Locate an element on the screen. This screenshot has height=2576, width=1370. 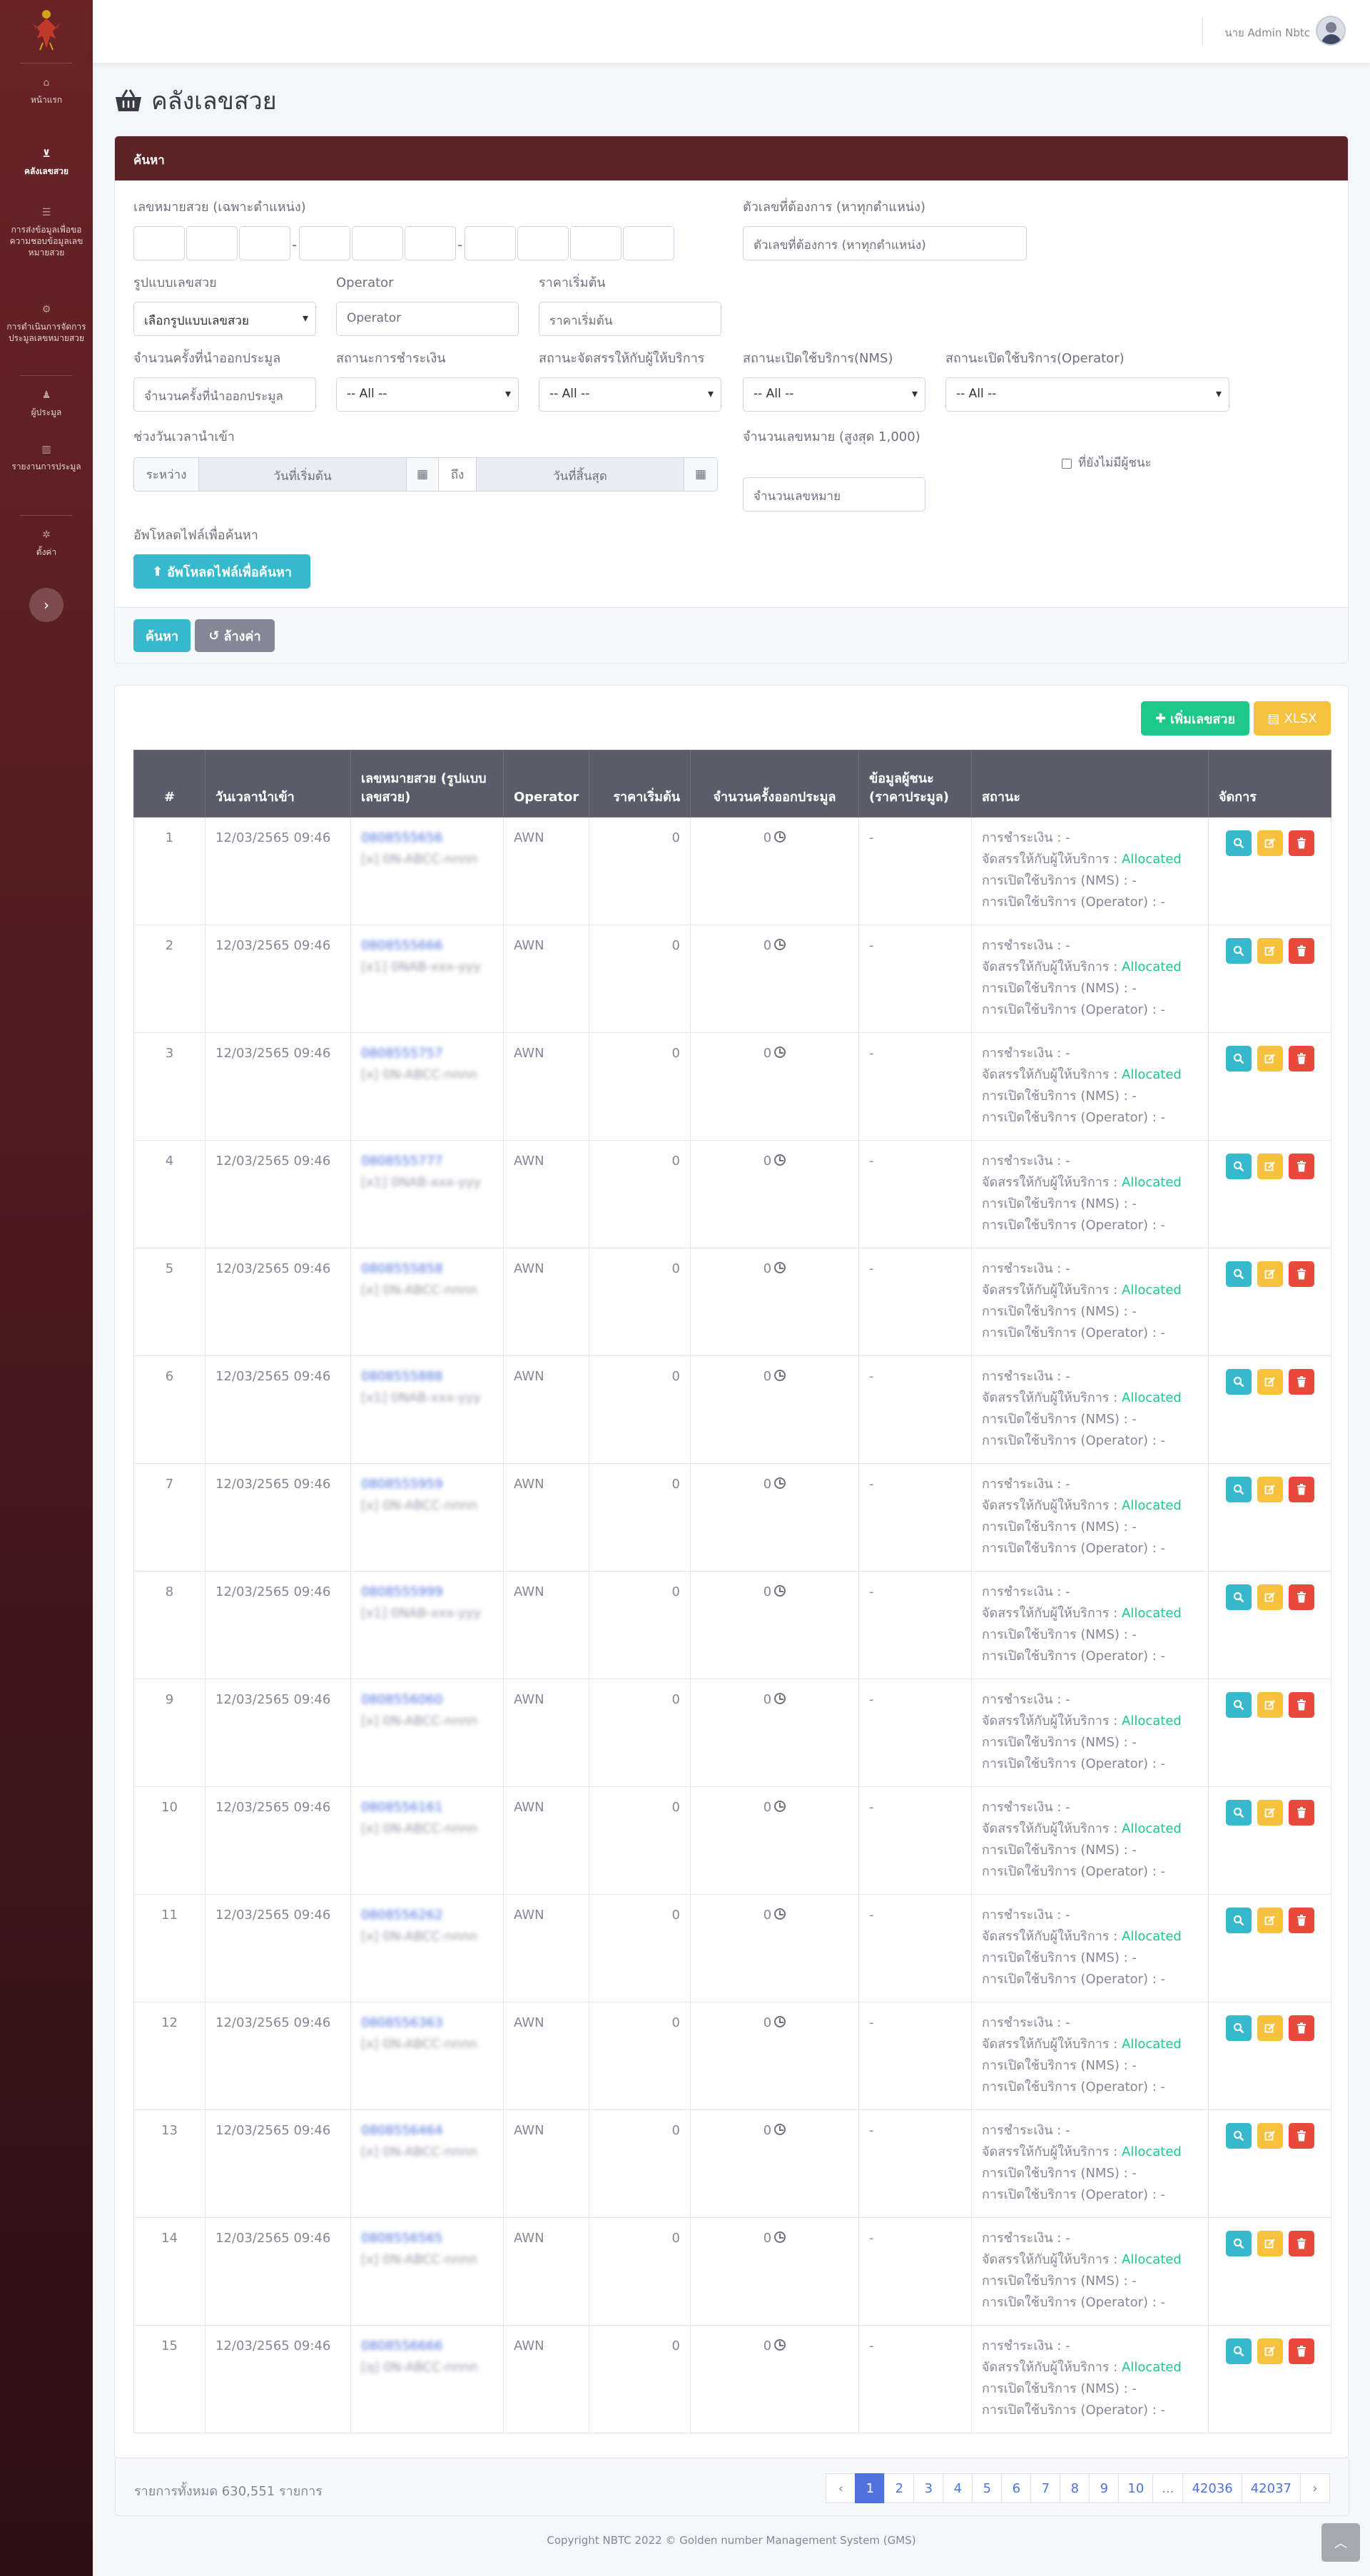
quantity-input: จำนวนเลขหมาย is located at coordinates (834, 494).